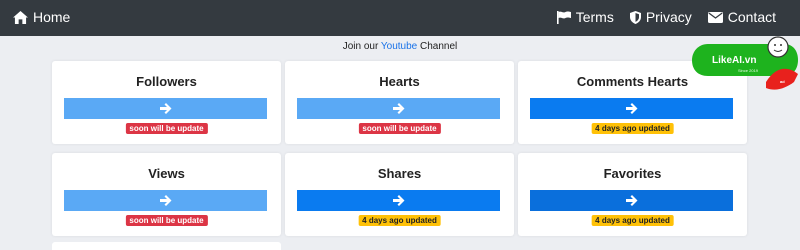  I want to click on nav-link-label: Terms, so click(594, 17).